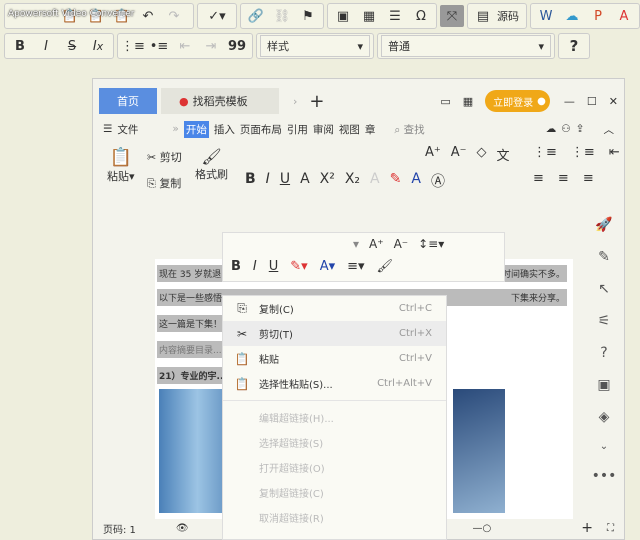 The width and height of the screenshot is (640, 540). I want to click on context-menu-item: ⎘ 复制(C) Ctrl+C, so click(334, 308).